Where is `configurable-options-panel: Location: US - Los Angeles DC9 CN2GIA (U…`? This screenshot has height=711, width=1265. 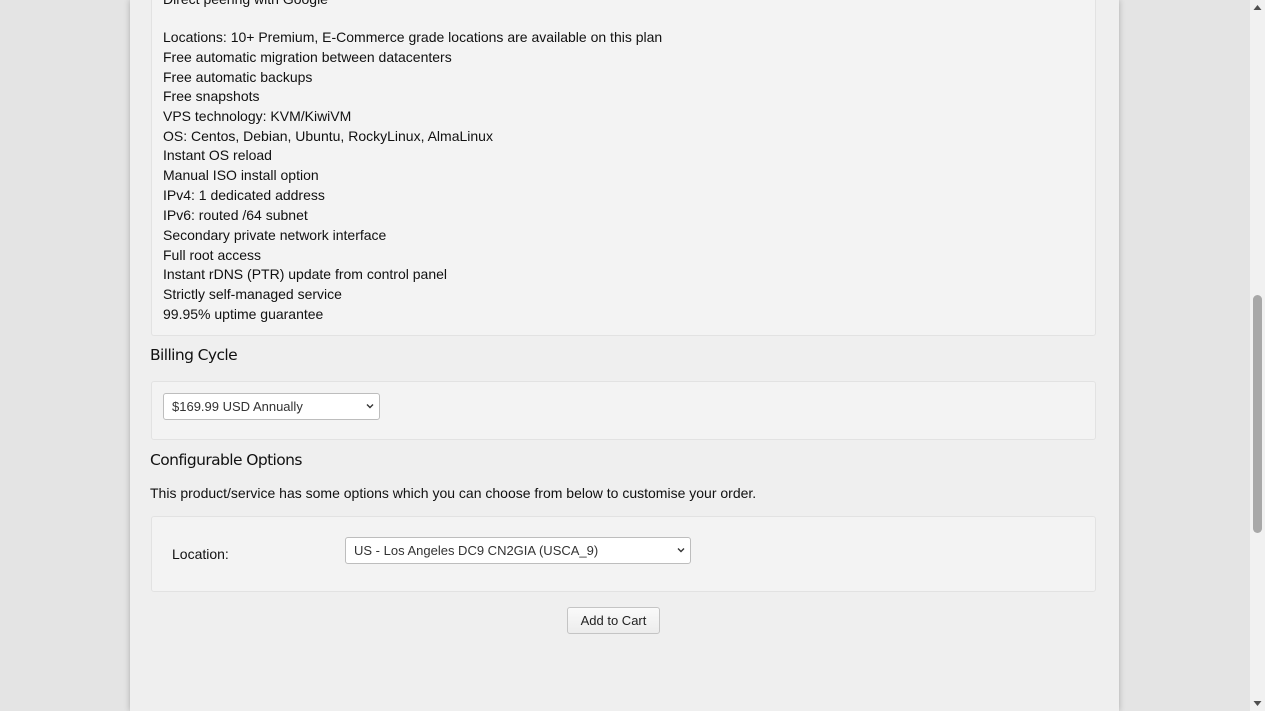 configurable-options-panel: Location: US - Los Angeles DC9 CN2GIA (U… is located at coordinates (623, 554).